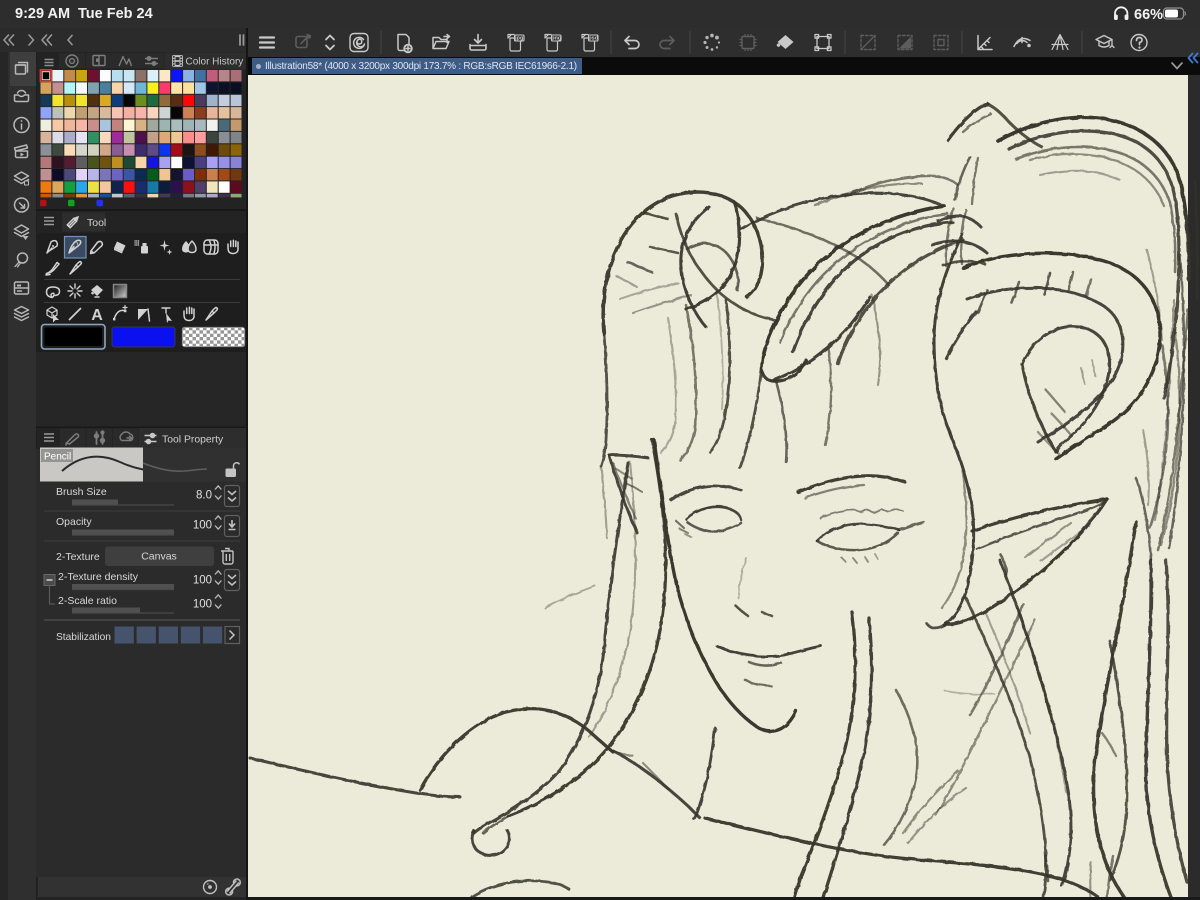 The image size is (1200, 900). Describe the element at coordinates (87, 601) in the screenshot. I see `svg-text: 2-Scale ratio` at that location.